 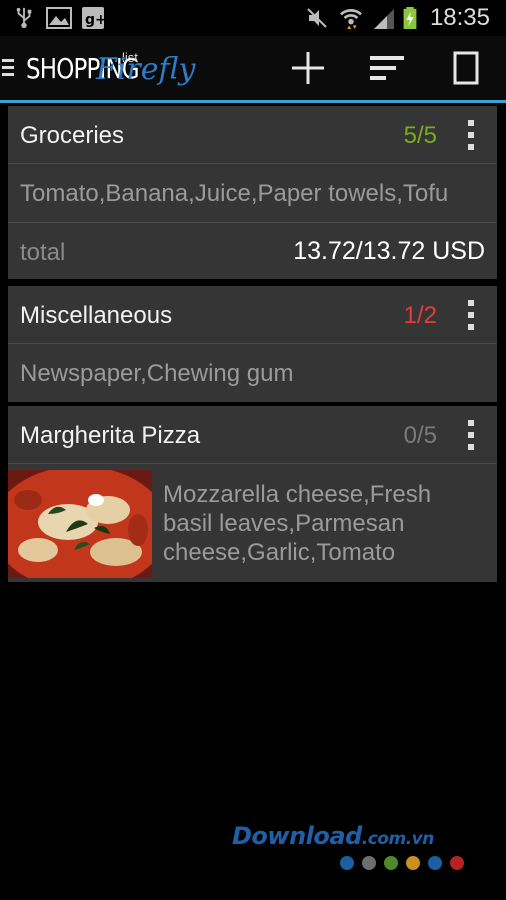 I want to click on watermark-suffix: .com.vn, so click(x=398, y=839).